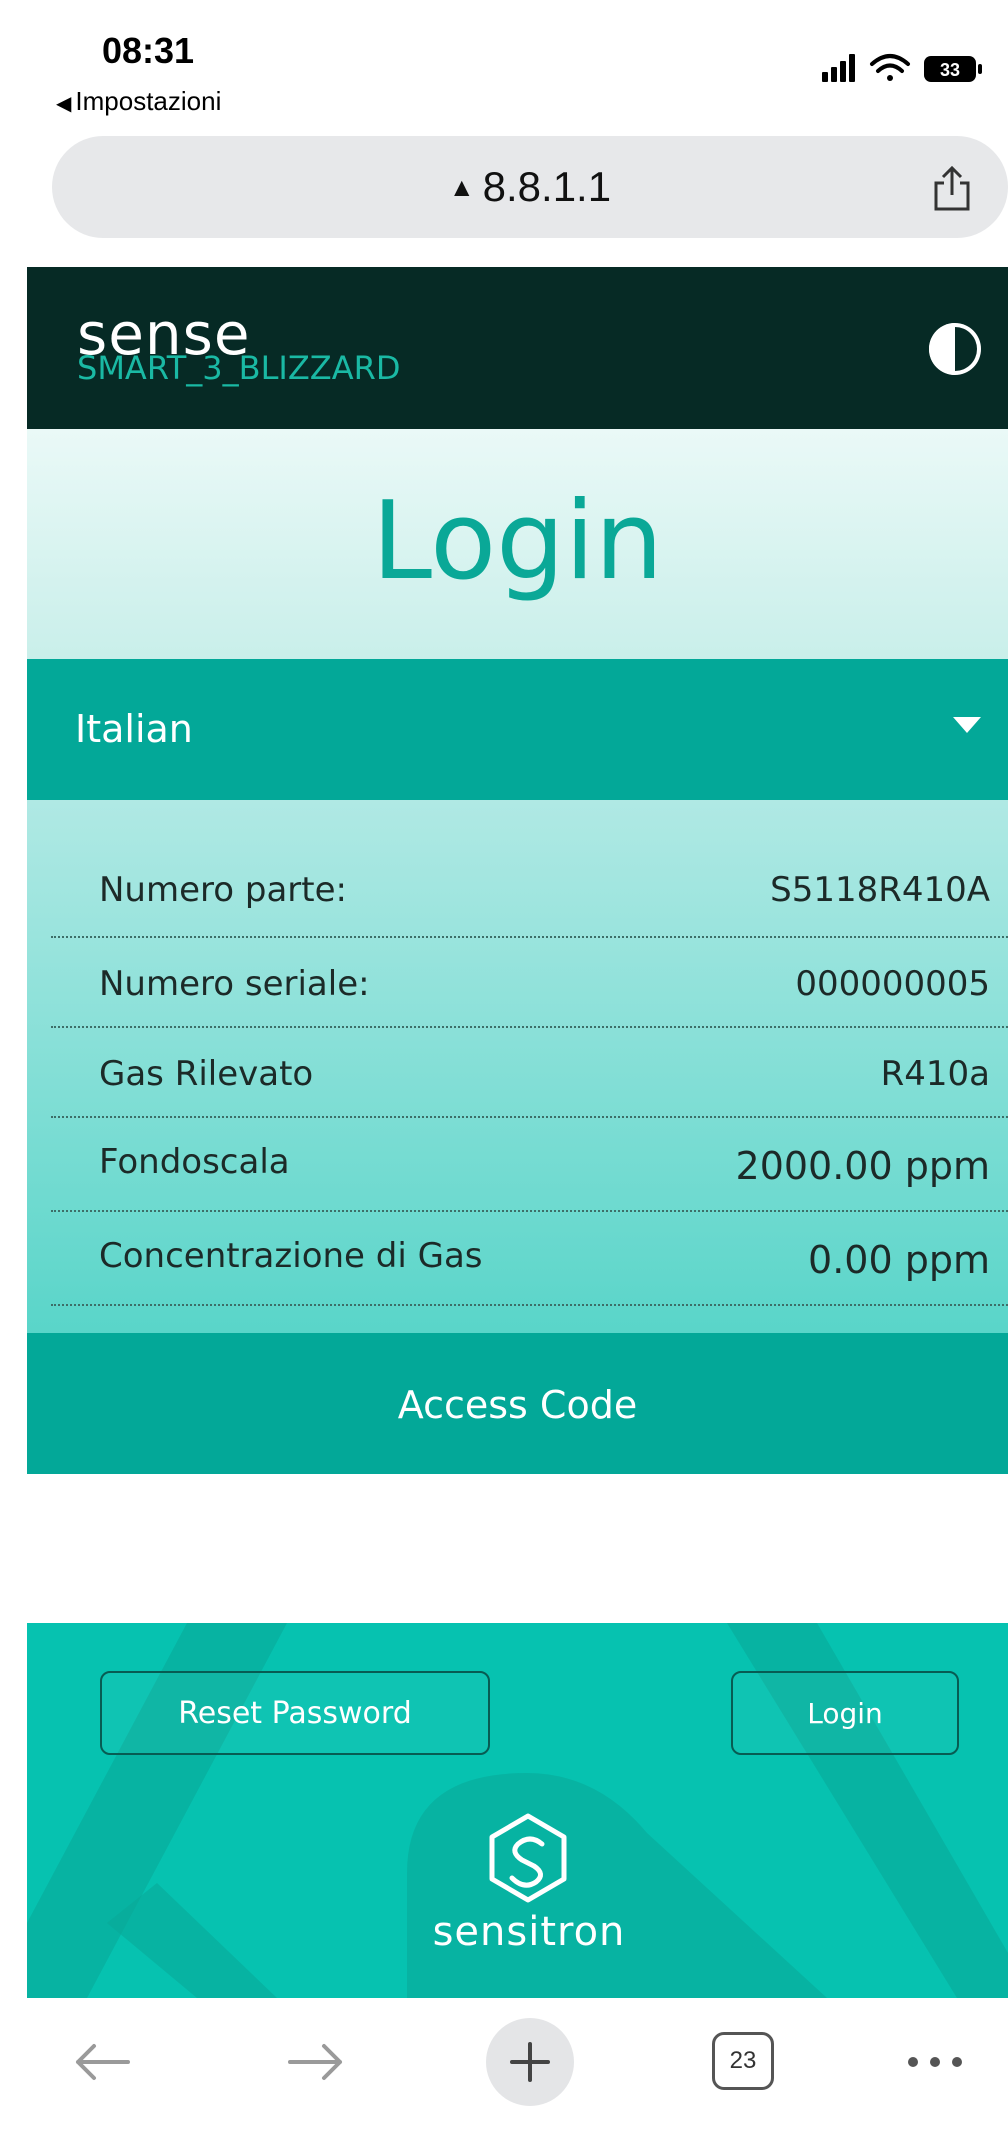 The width and height of the screenshot is (1008, 2149). I want to click on access-code-placeholder: Access Code, so click(517, 1405).